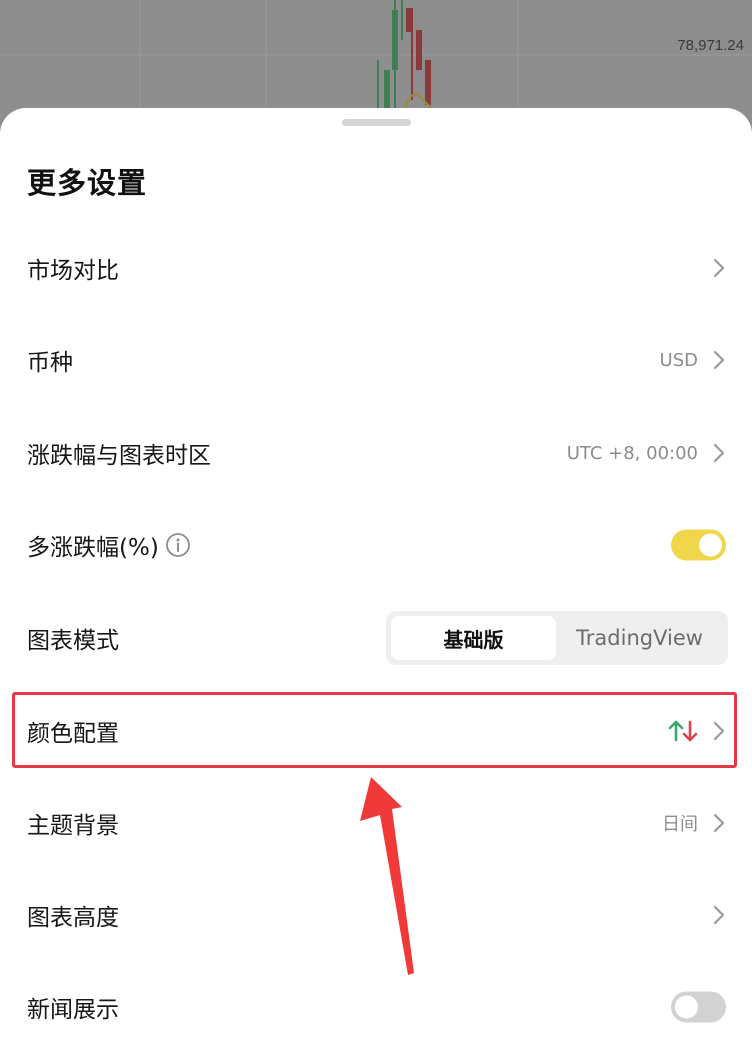 The image size is (752, 1063). What do you see at coordinates (376, 268) in the screenshot?
I see `settings-row-market-compare: 市场对比` at bounding box center [376, 268].